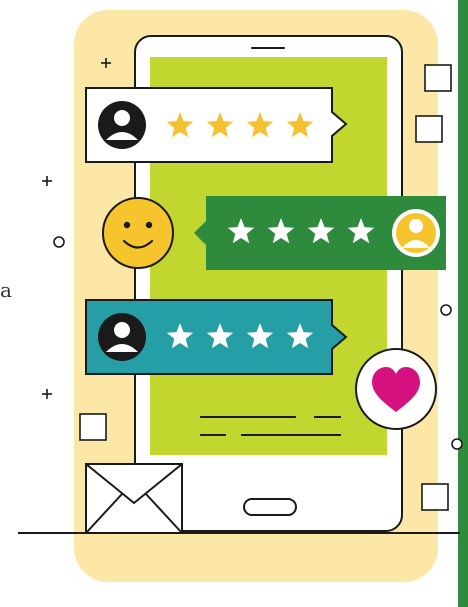 This screenshot has height=607, width=468. What do you see at coordinates (396, 389) in the screenshot?
I see `heart-icon` at bounding box center [396, 389].